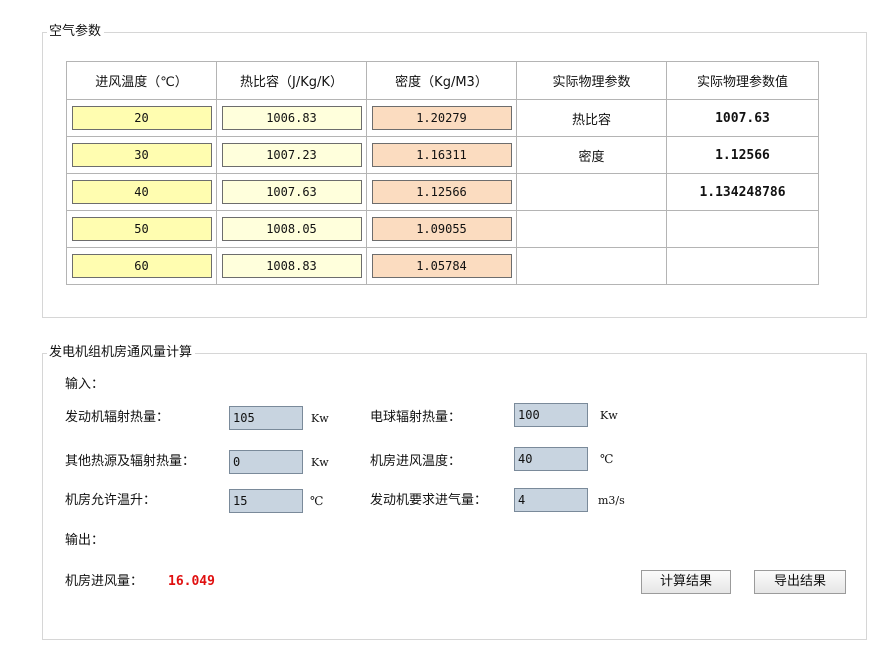 The height and width of the screenshot is (668, 892). Describe the element at coordinates (591, 118) in the screenshot. I see `actual-param-label: 热比容` at that location.